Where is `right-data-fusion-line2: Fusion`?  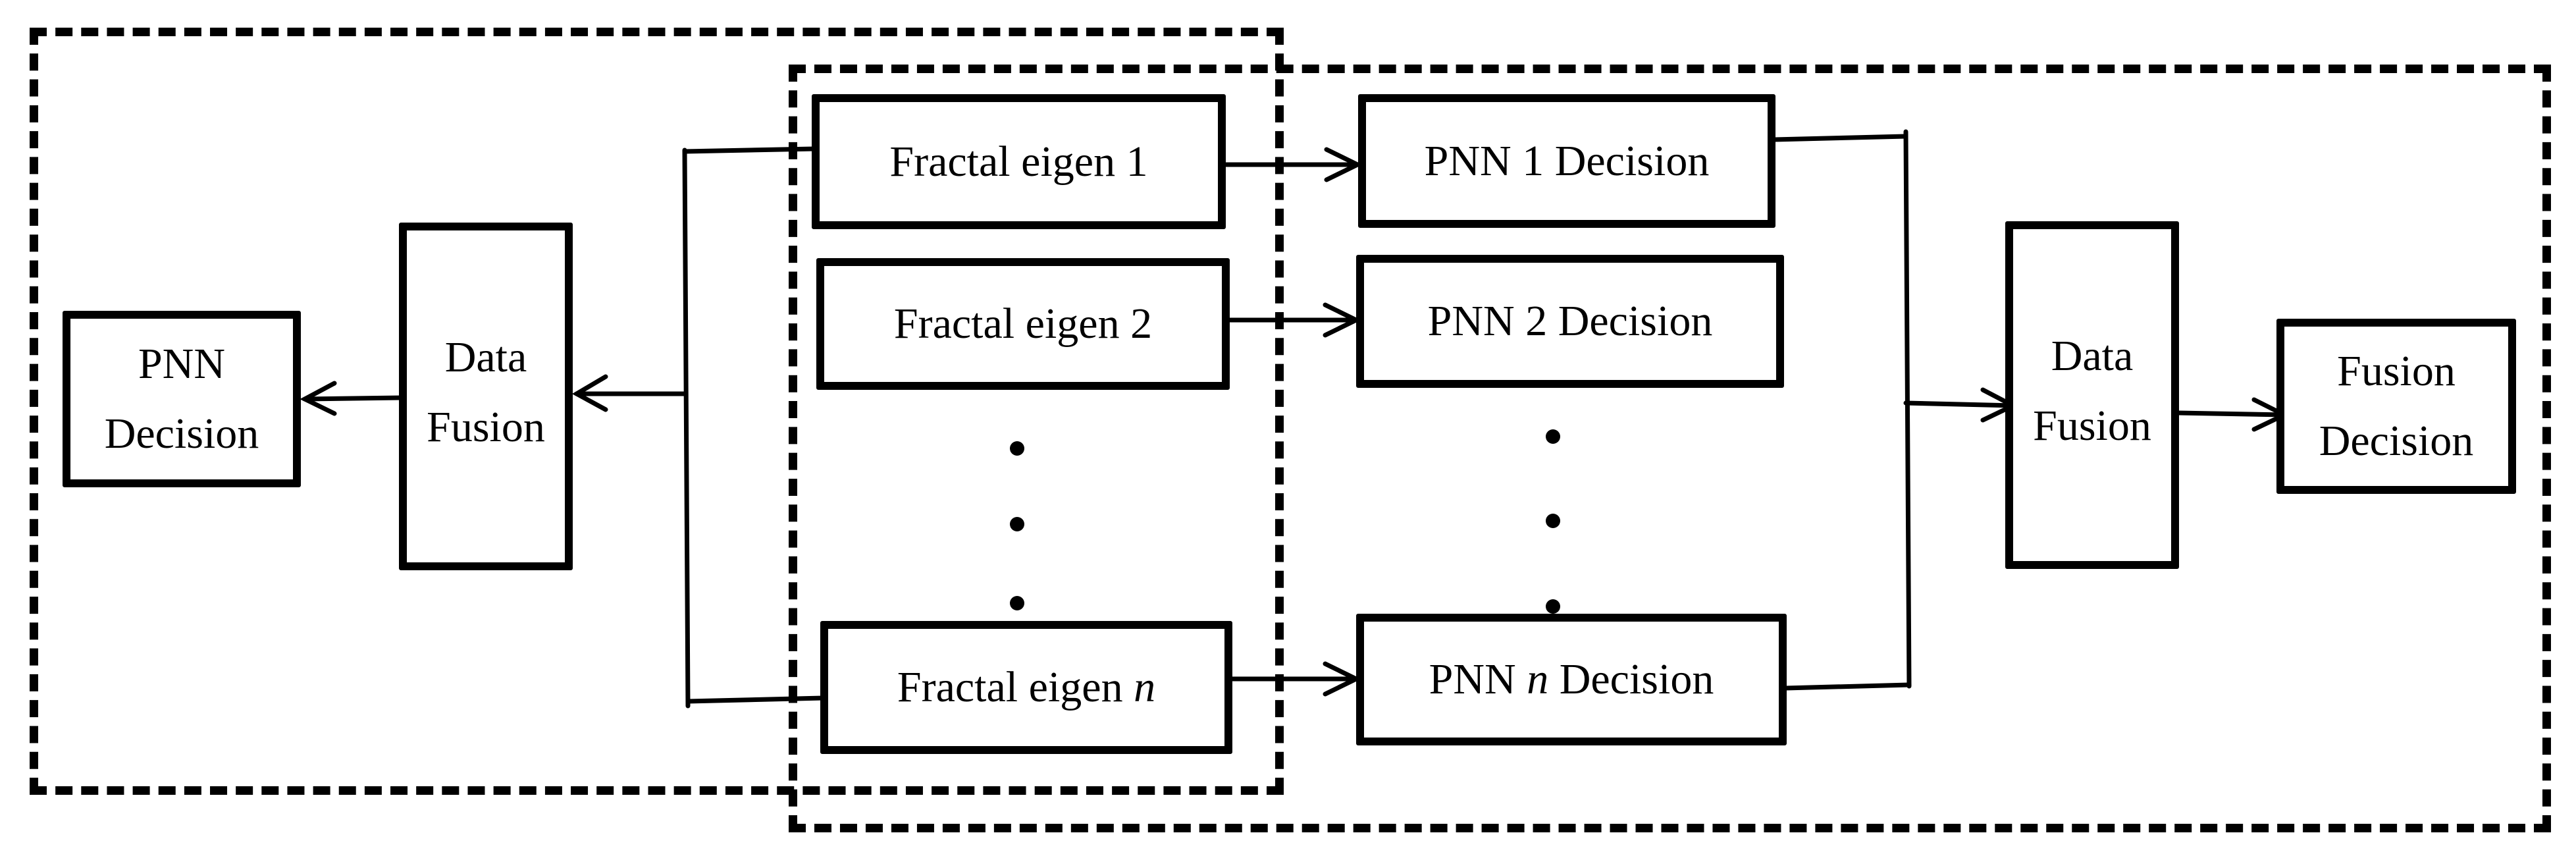
right-data-fusion-line2: Fusion is located at coordinates (2092, 425).